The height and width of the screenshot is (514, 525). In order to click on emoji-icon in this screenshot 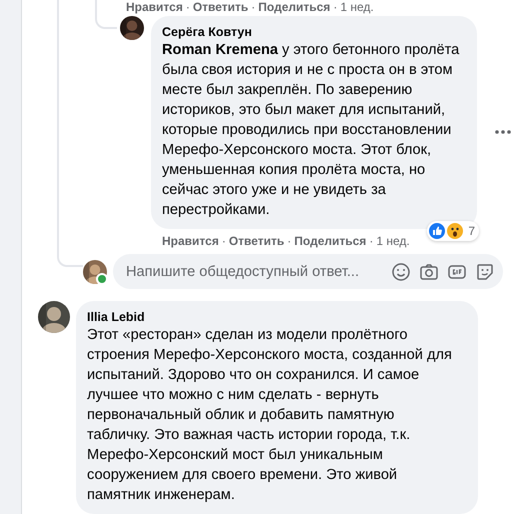, I will do `click(401, 272)`.